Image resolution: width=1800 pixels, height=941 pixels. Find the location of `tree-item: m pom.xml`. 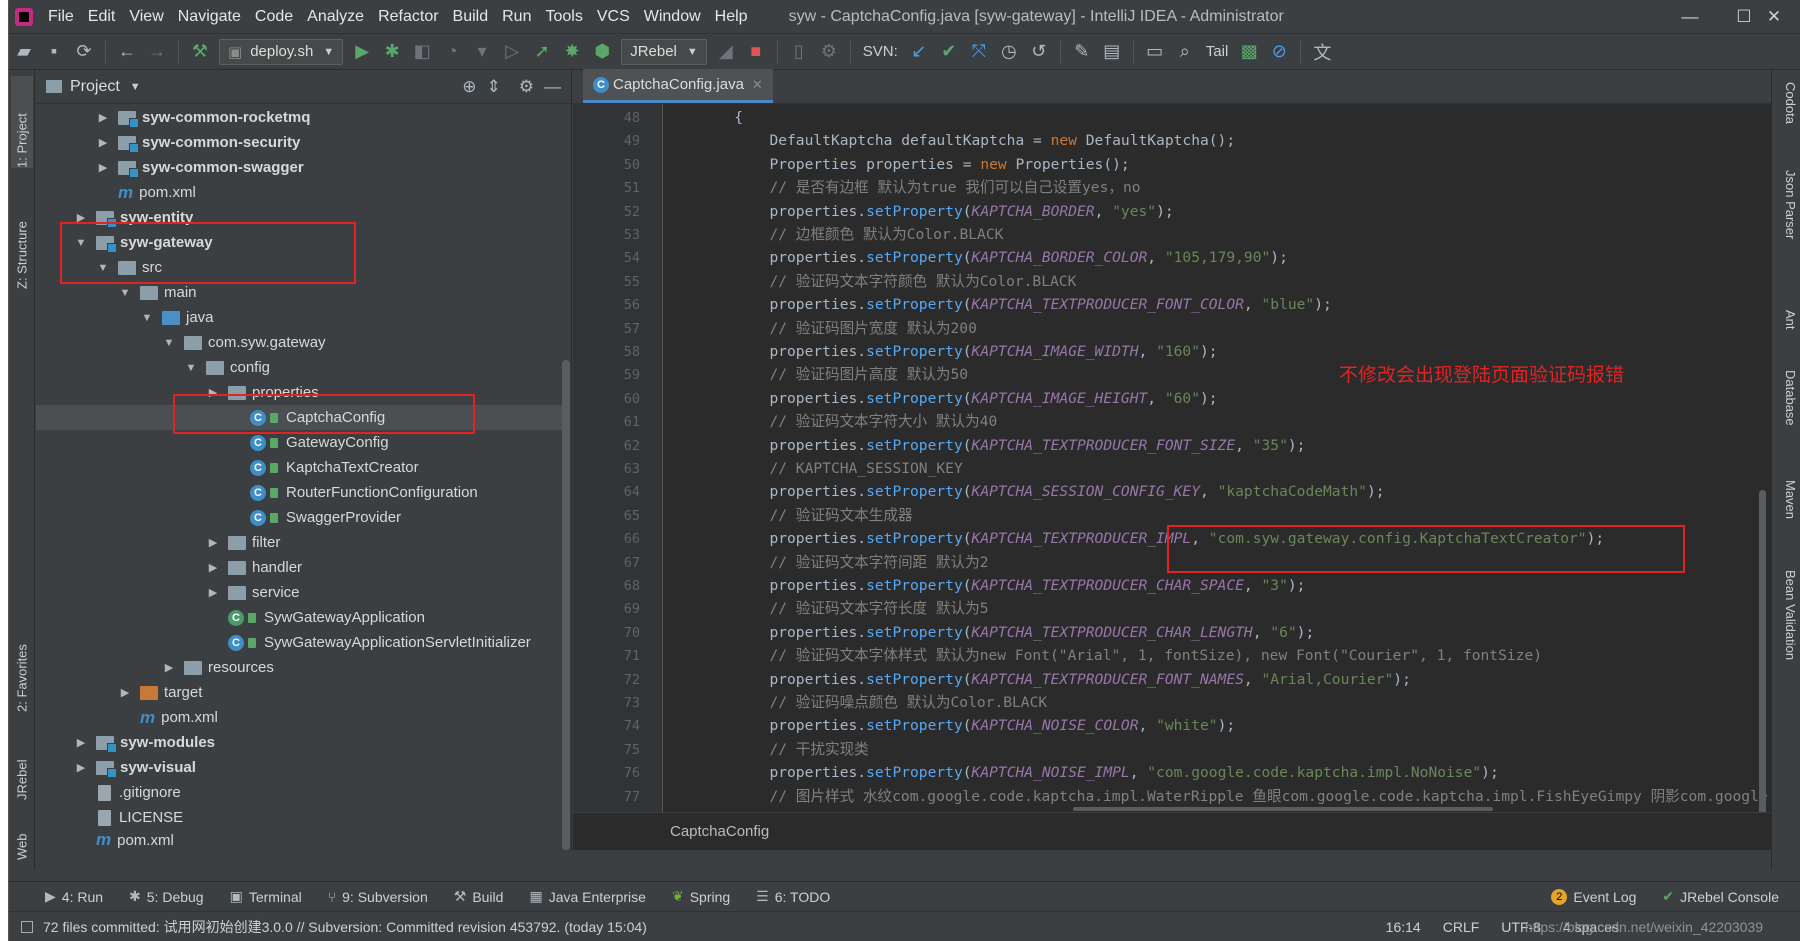

tree-item: m pom.xml is located at coordinates (302, 192).